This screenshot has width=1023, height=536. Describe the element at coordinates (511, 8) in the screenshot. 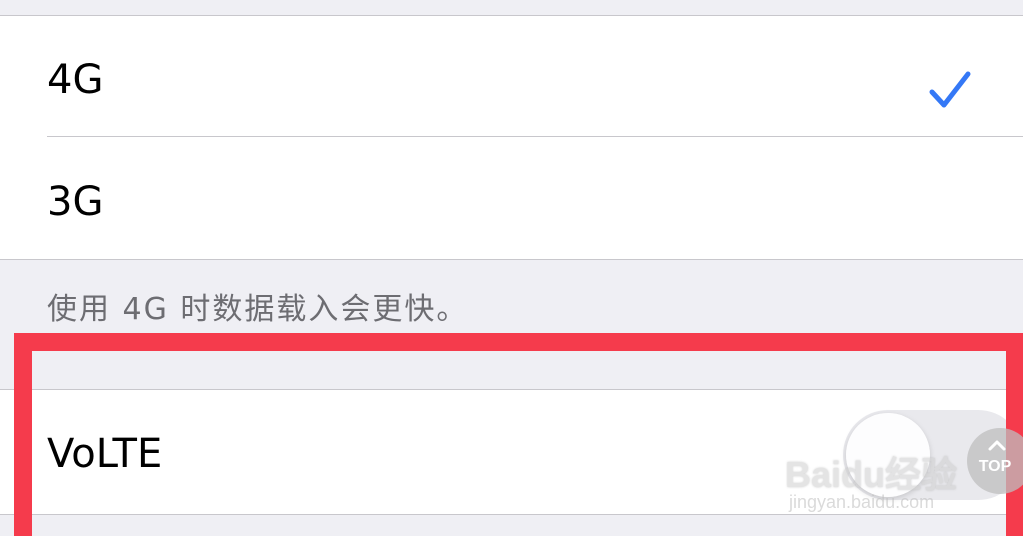

I see `top-section-gap` at that location.